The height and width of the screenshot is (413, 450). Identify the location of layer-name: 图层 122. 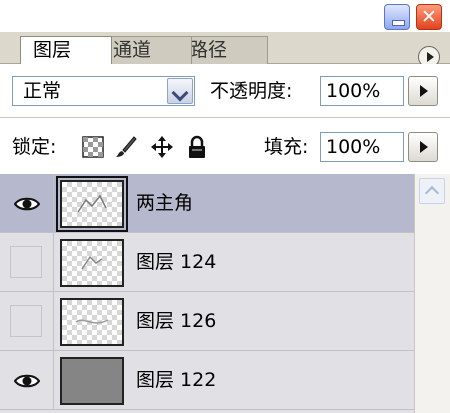
(176, 380).